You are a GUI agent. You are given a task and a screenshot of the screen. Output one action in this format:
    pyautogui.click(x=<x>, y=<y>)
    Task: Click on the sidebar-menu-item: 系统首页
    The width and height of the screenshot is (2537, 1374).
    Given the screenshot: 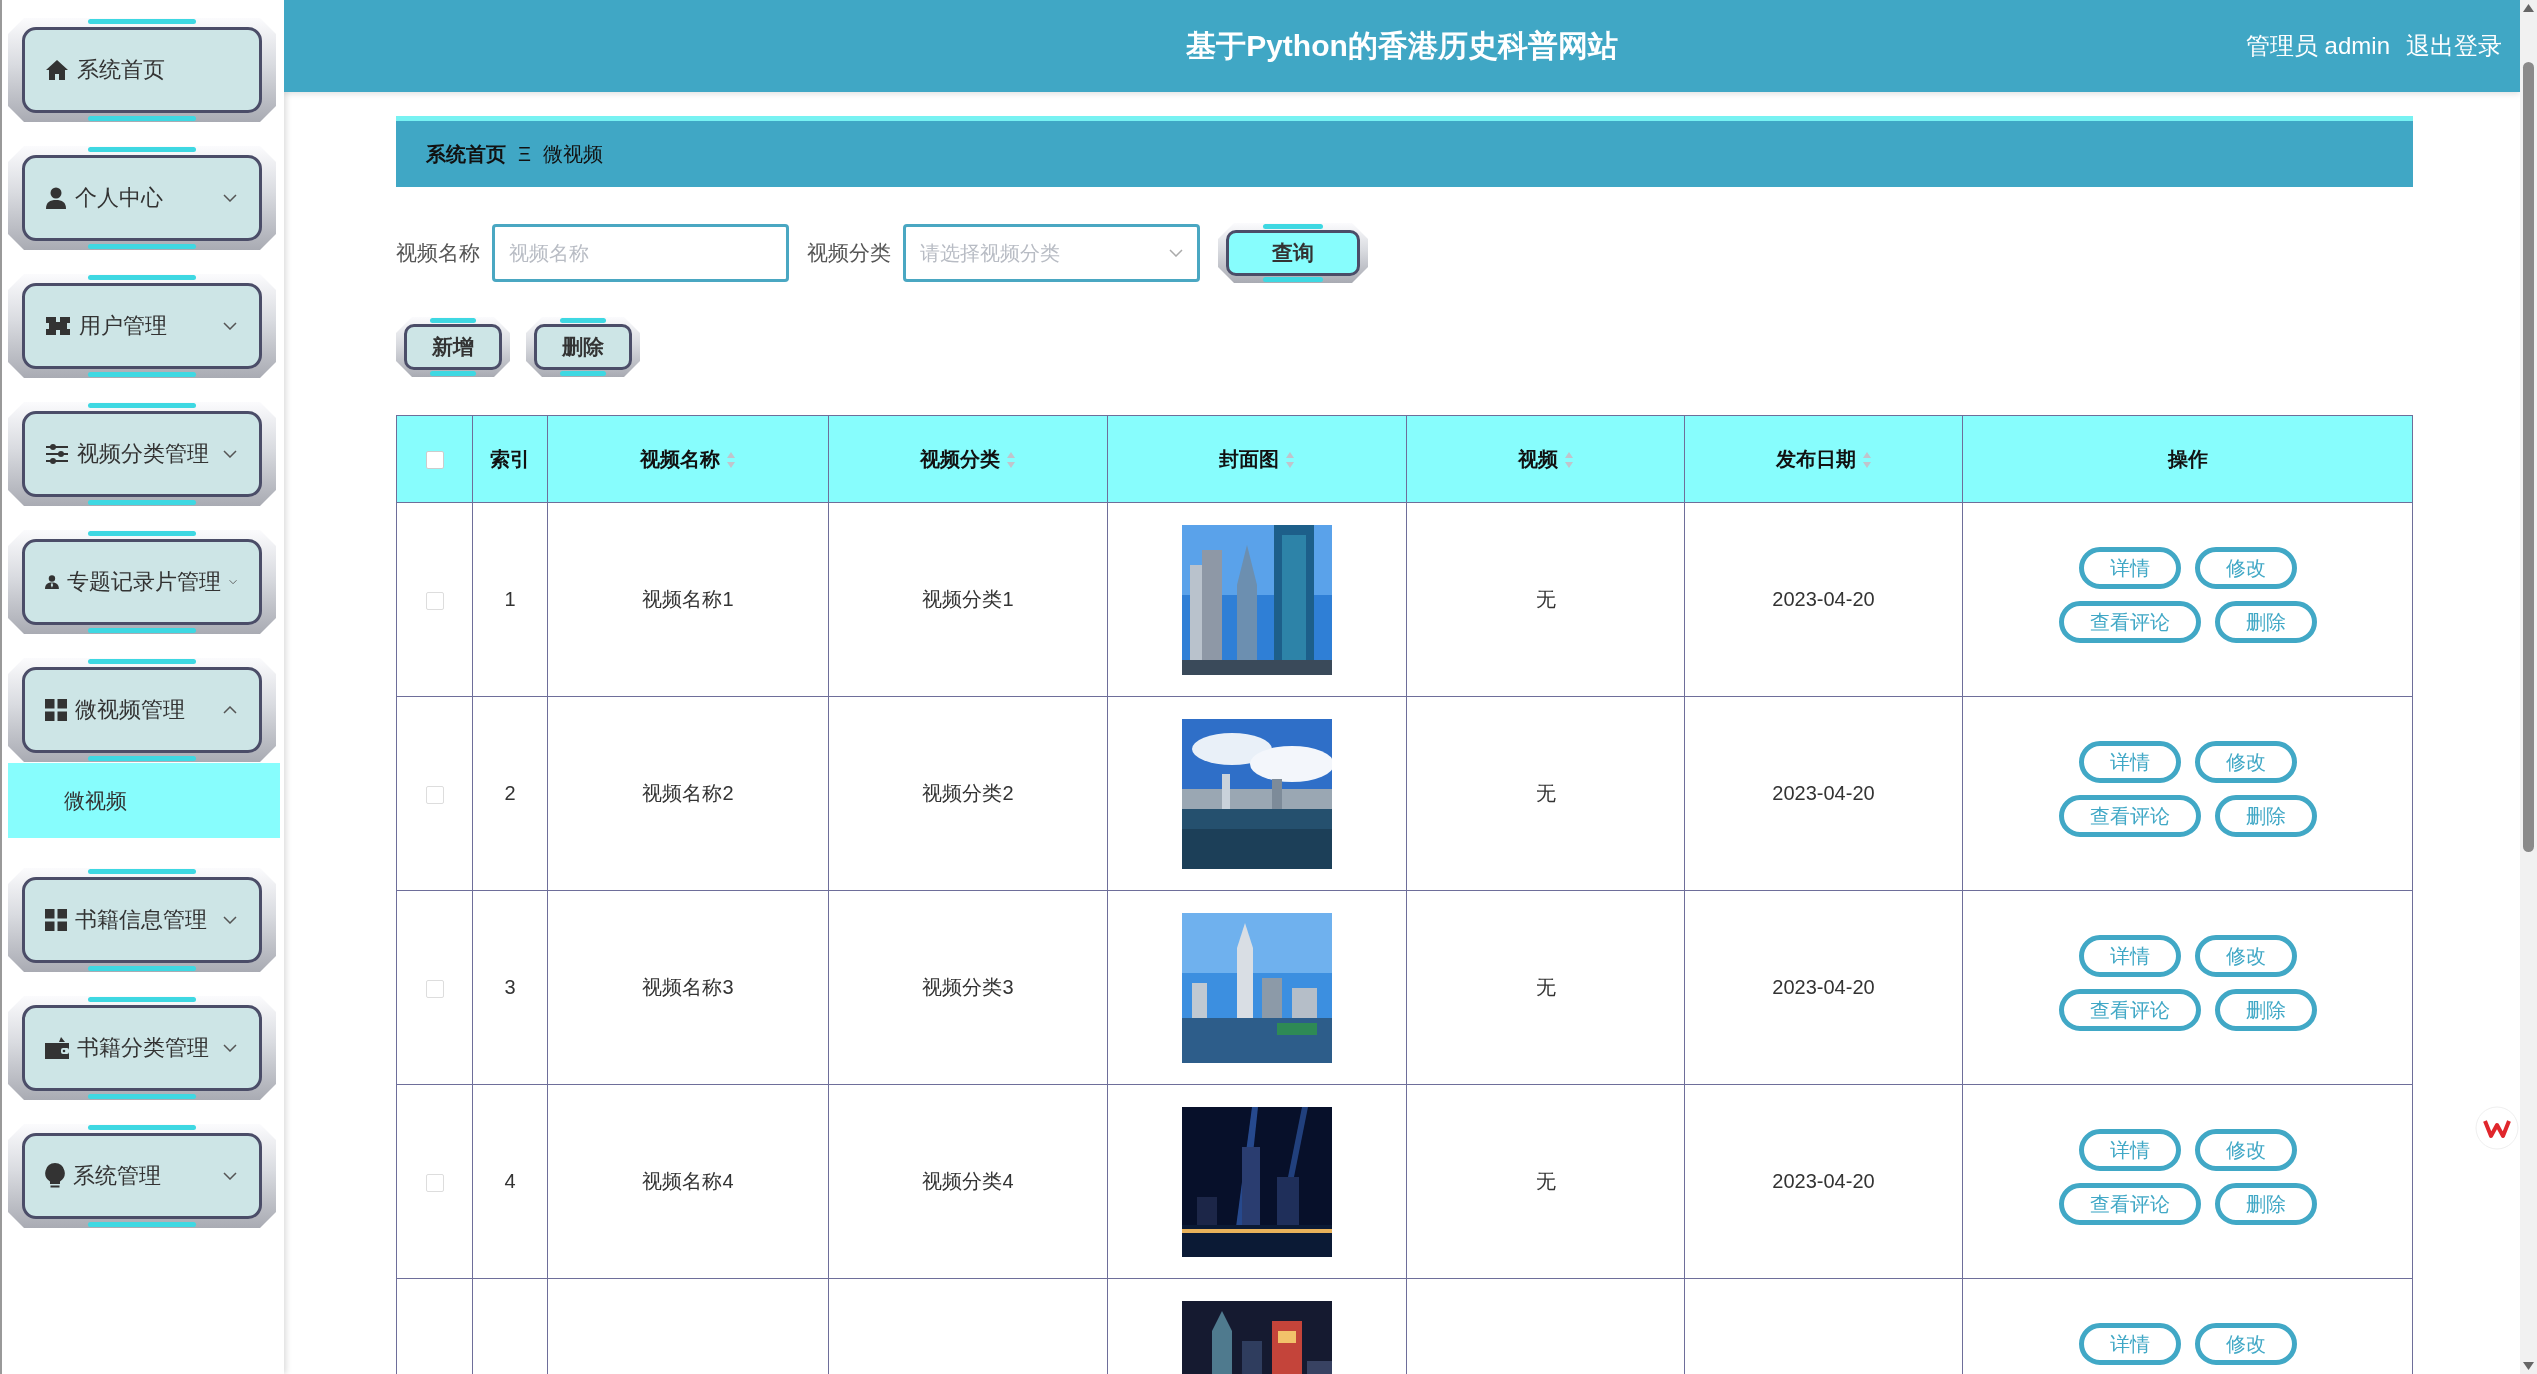 What is the action you would take?
    pyautogui.click(x=142, y=70)
    